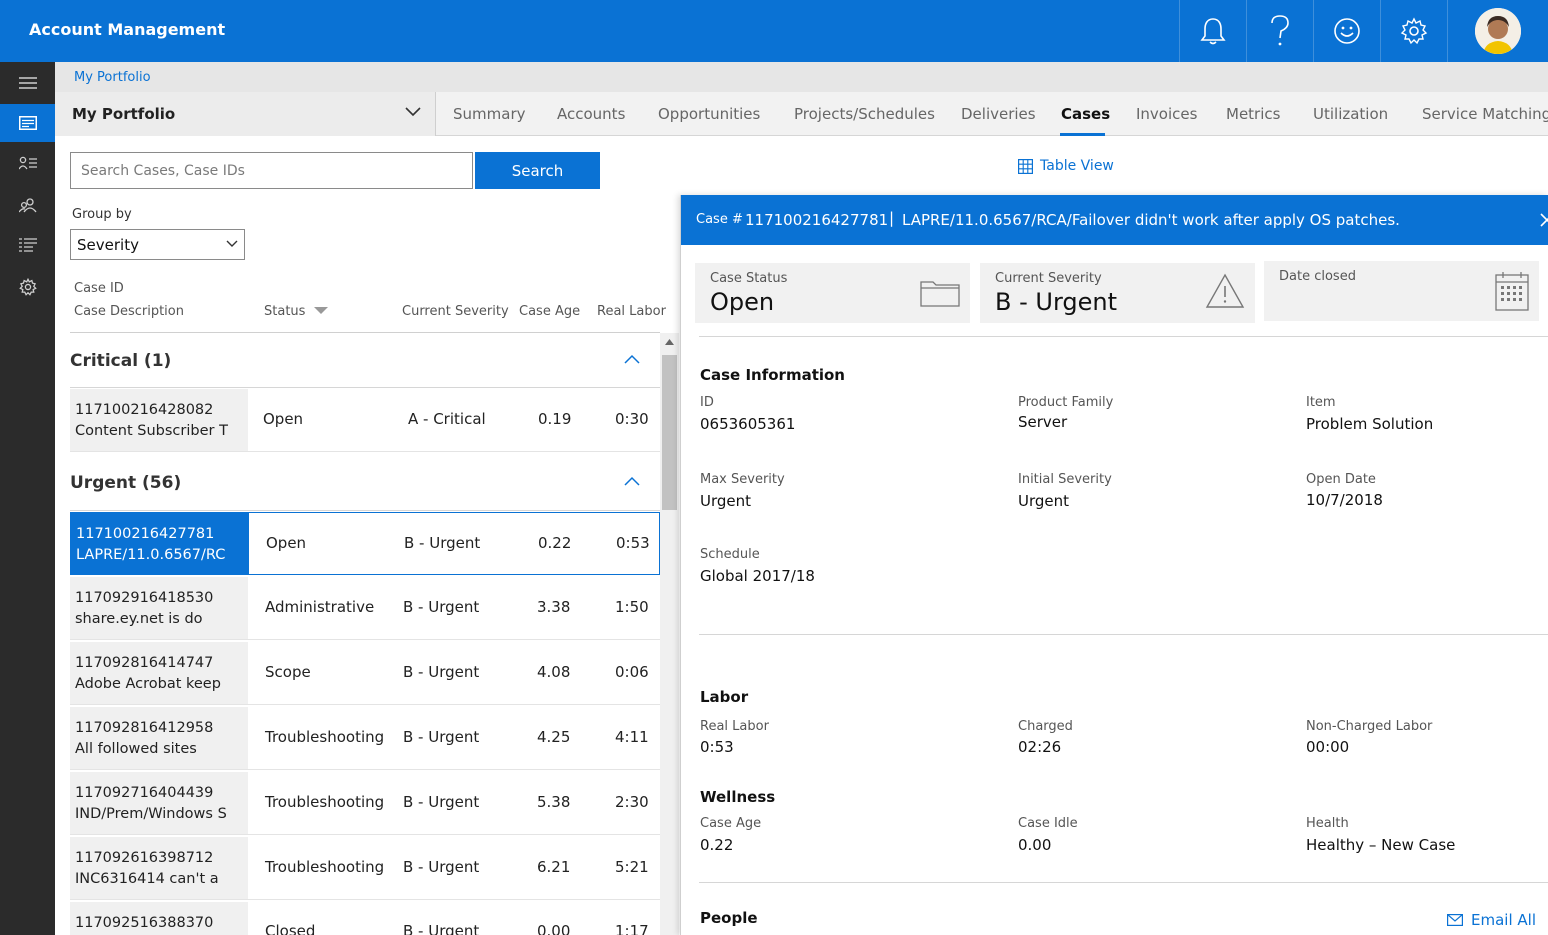 The image size is (1548, 935). What do you see at coordinates (537, 170) in the screenshot?
I see `search-button: Search` at bounding box center [537, 170].